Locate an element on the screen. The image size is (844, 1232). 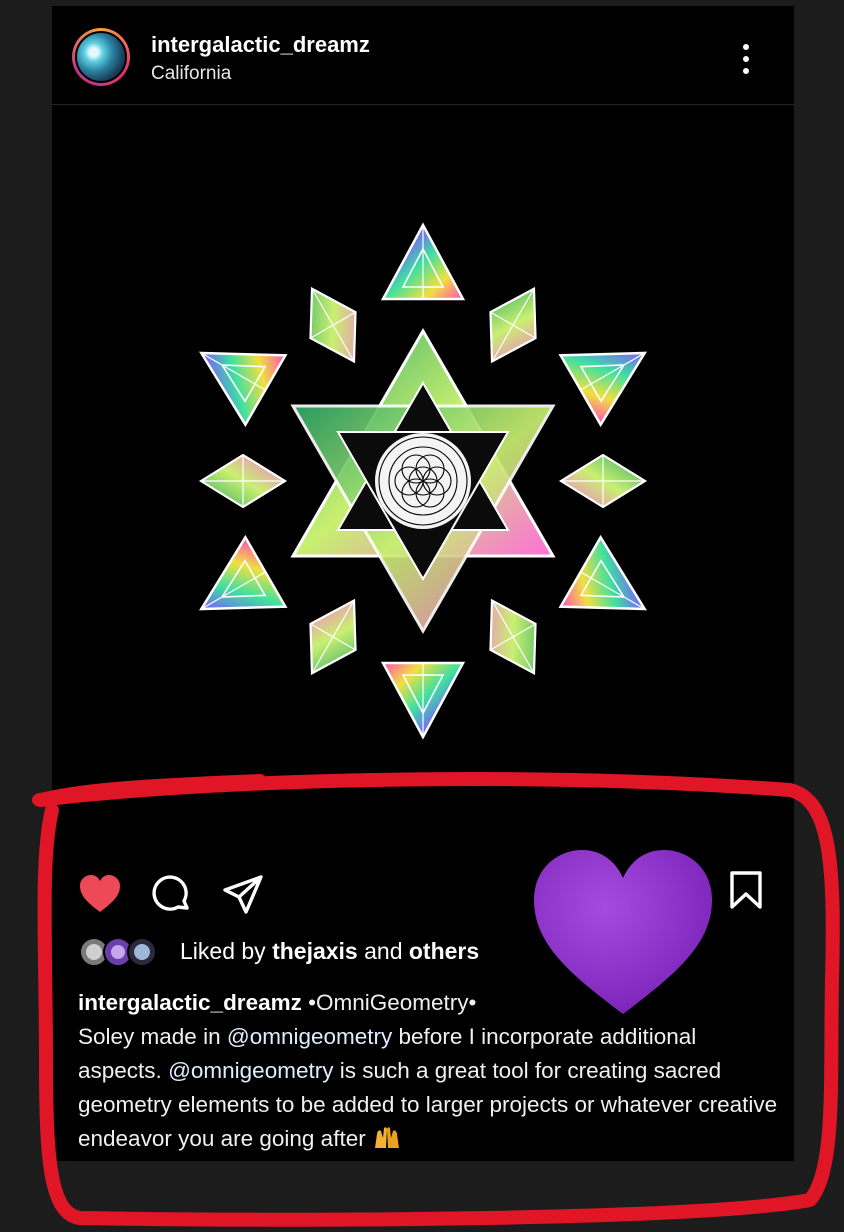
heart-icon is located at coordinates (100, 894).